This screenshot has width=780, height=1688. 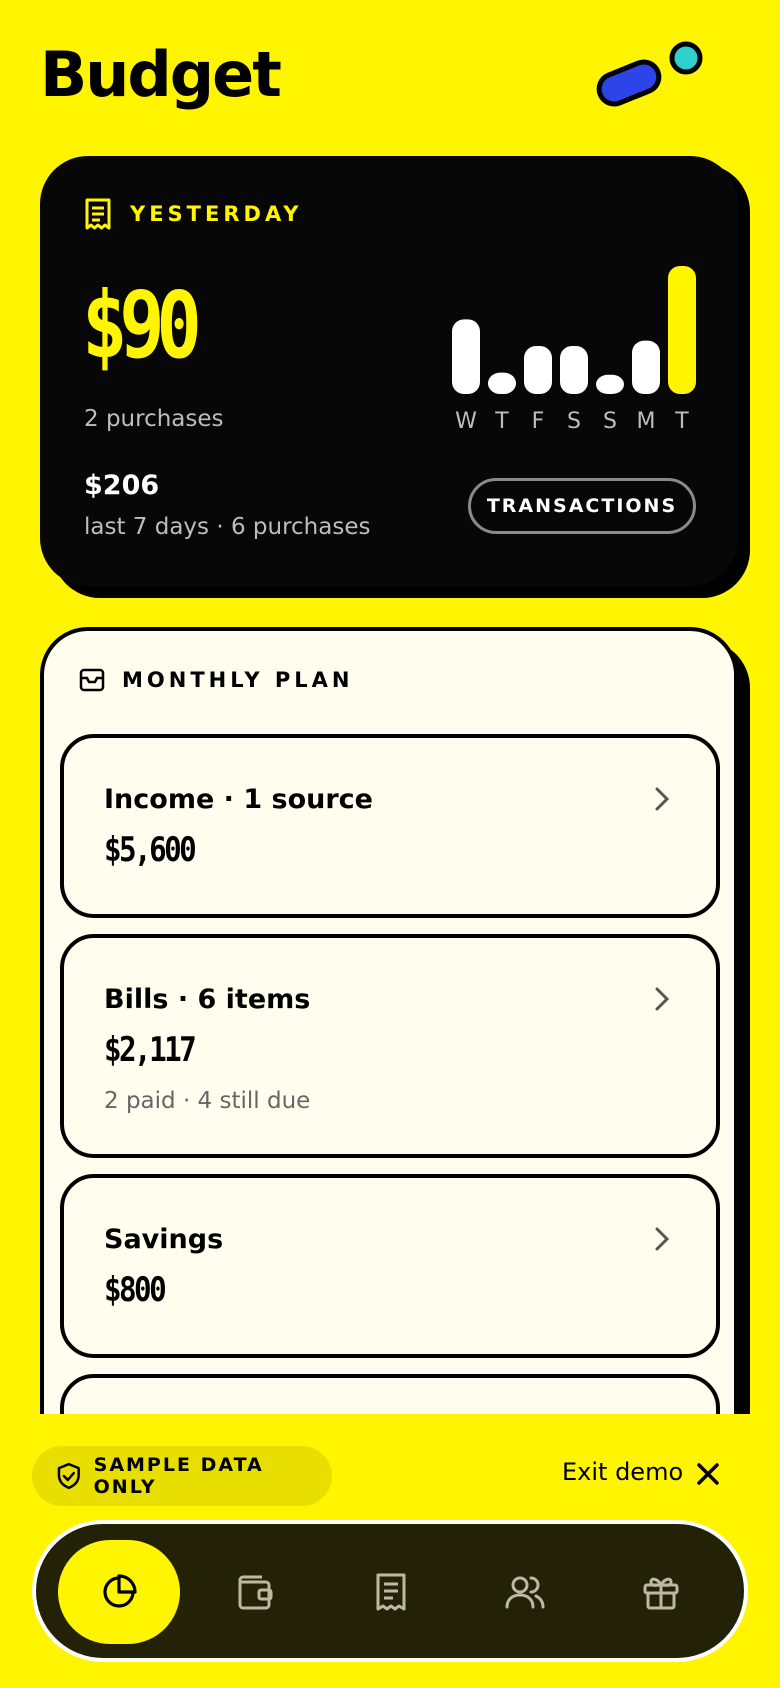 I want to click on pie-chart-icon, so click(x=119, y=1592).